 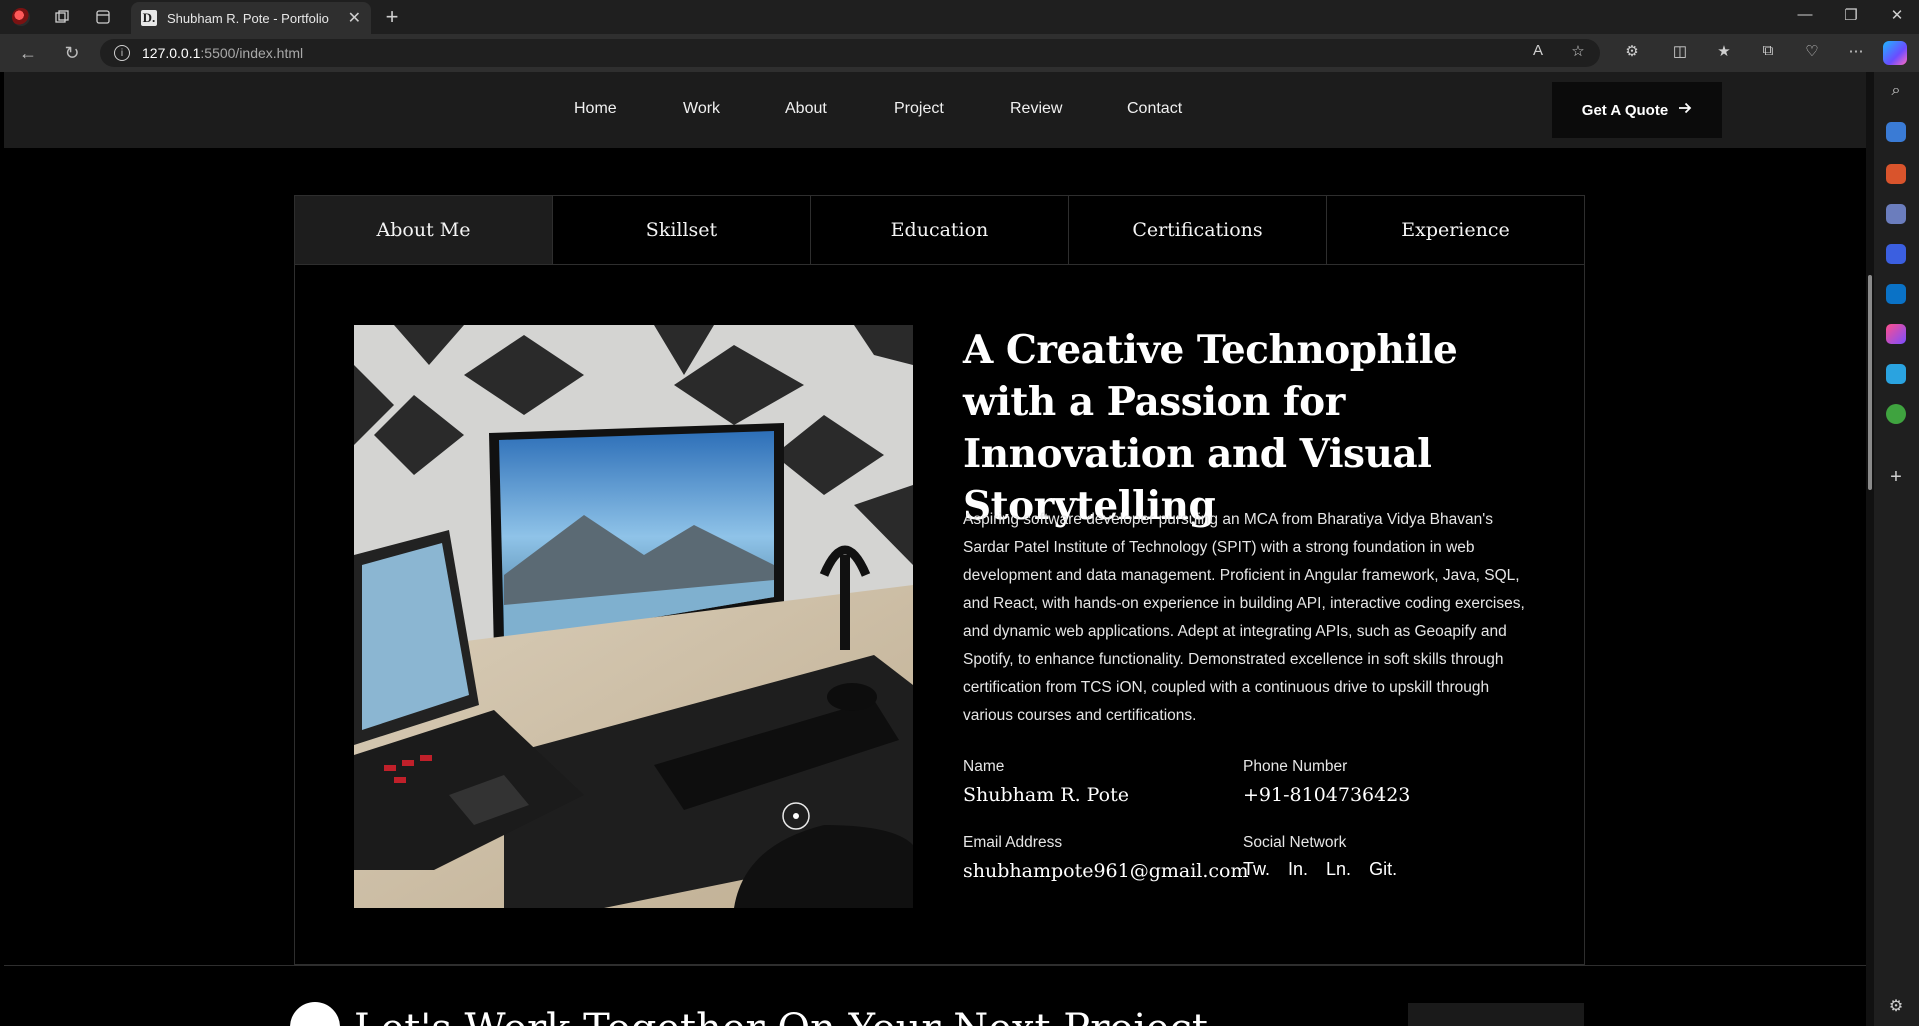 What do you see at coordinates (1455, 230) in the screenshot?
I see `tab-experience: Experience` at bounding box center [1455, 230].